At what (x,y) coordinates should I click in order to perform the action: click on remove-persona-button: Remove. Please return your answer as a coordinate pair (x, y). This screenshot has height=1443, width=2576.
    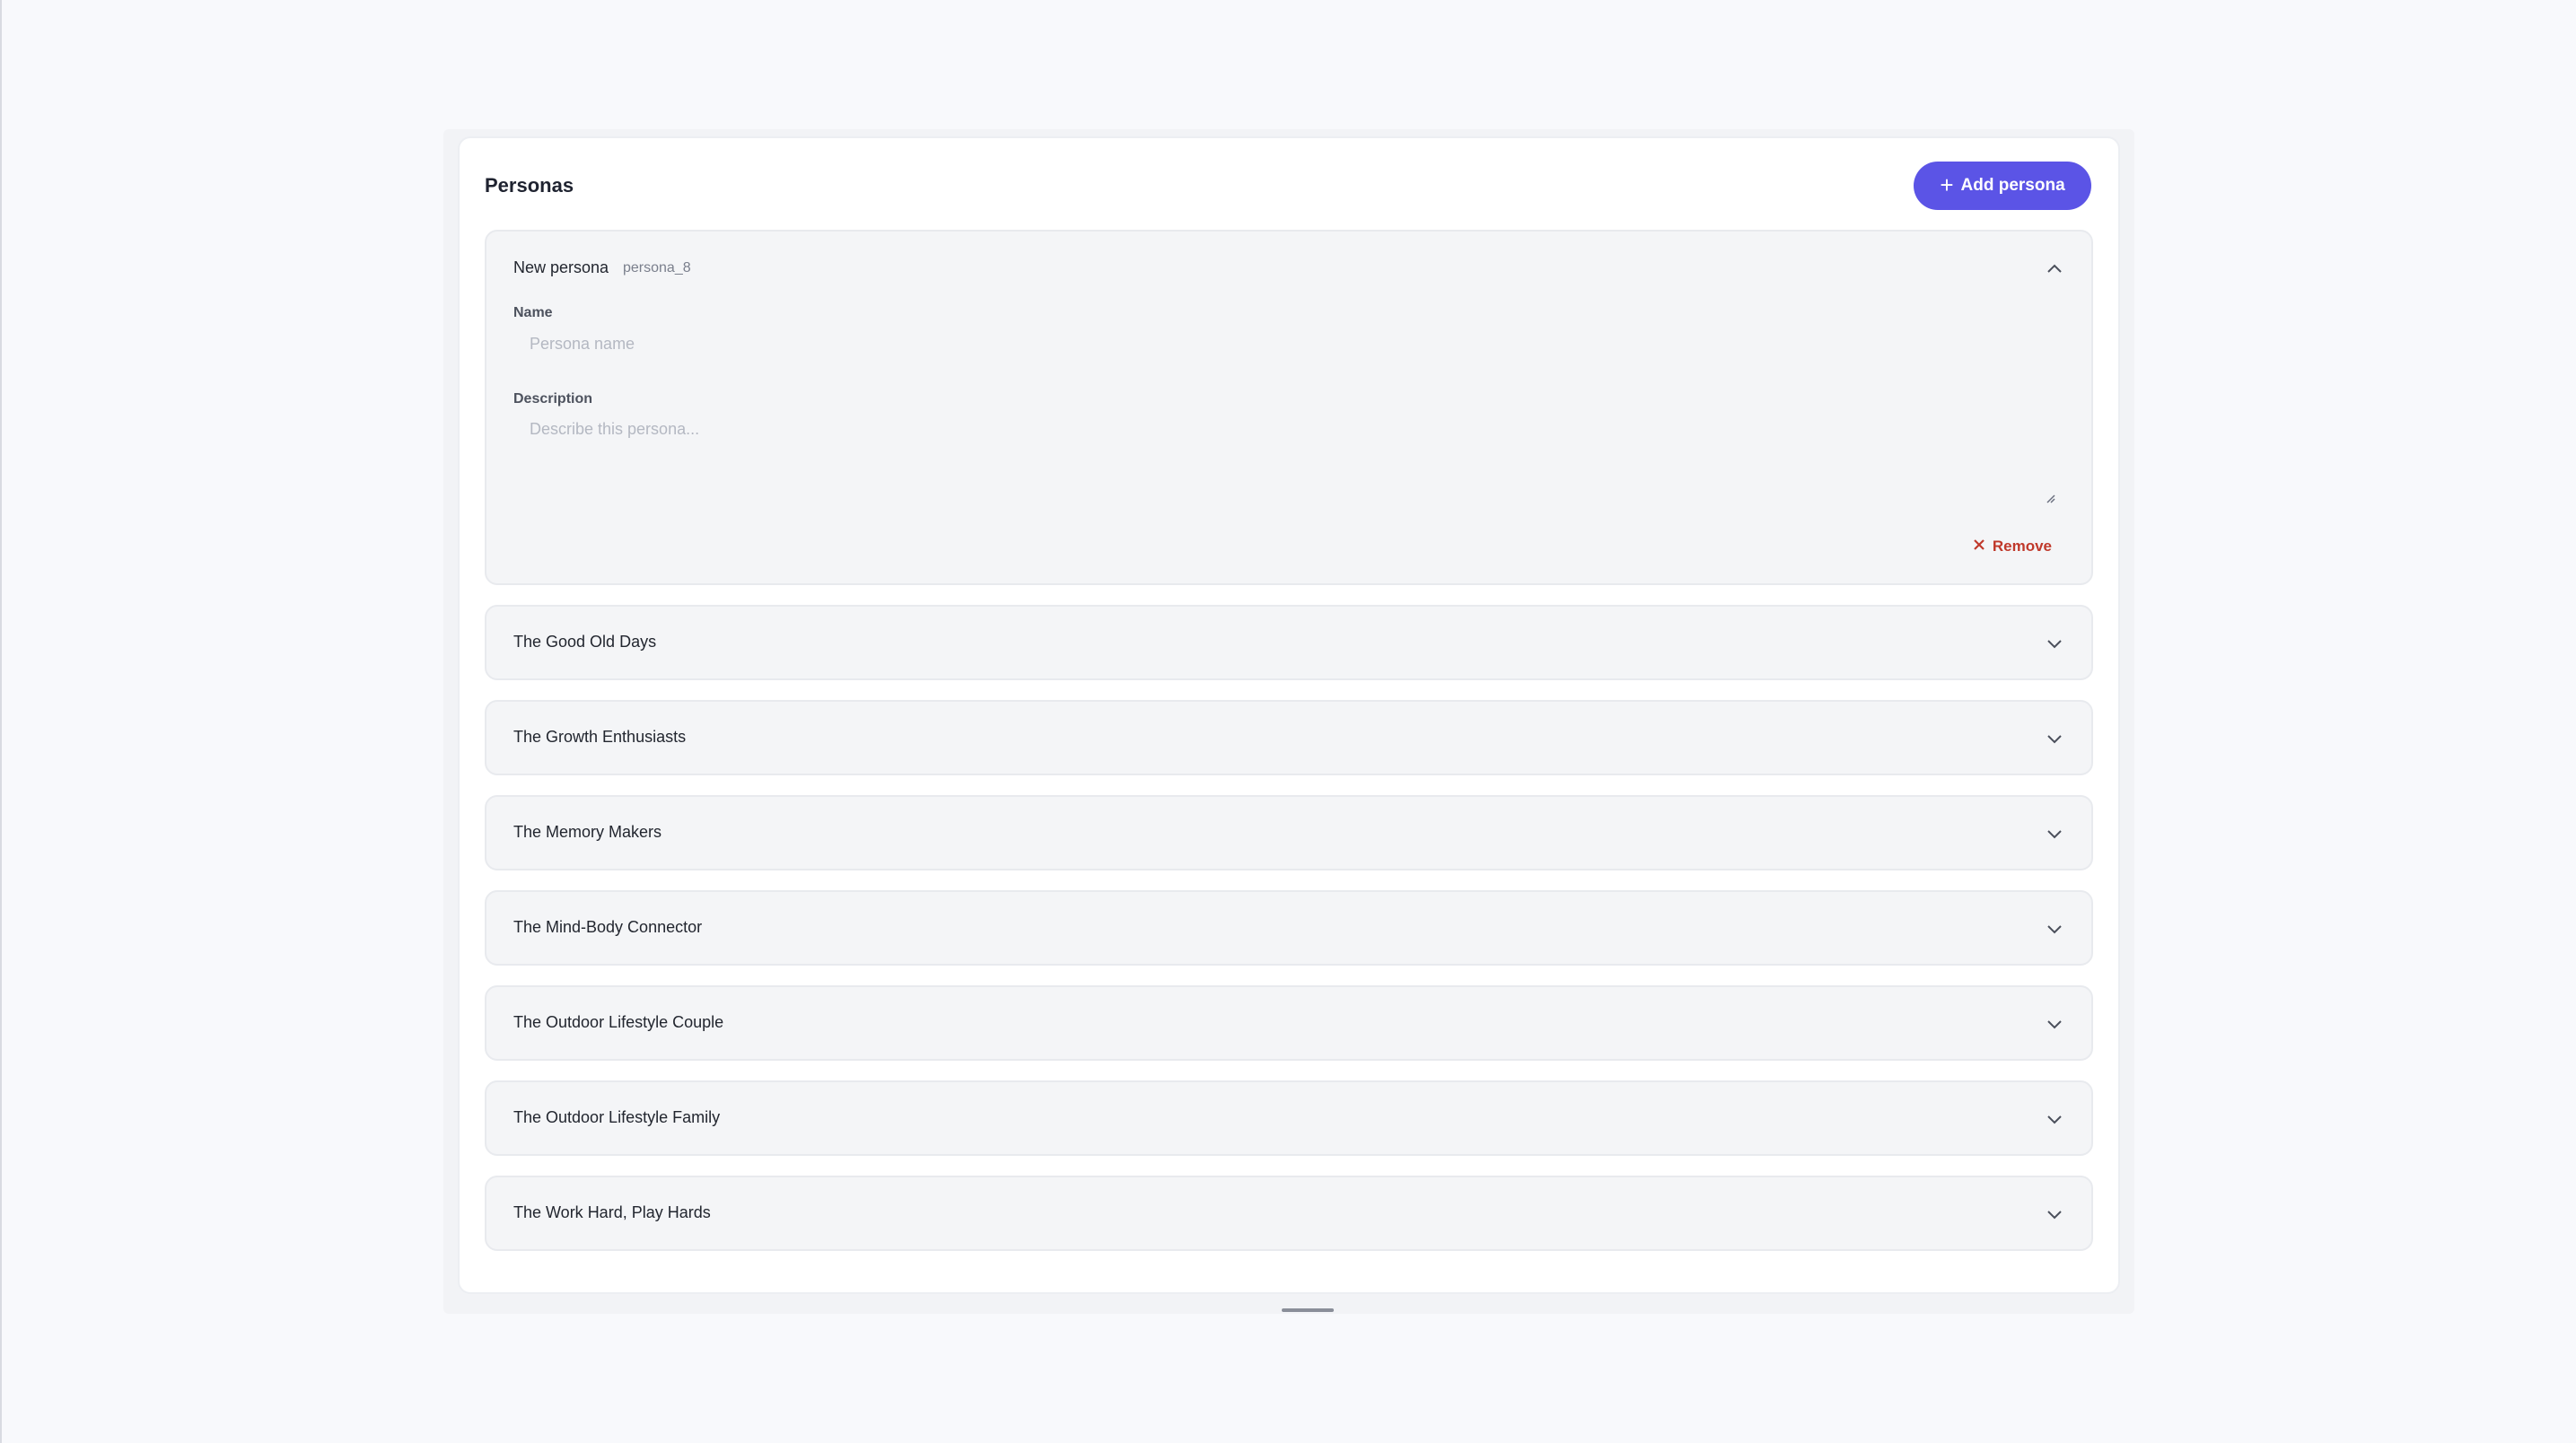
    Looking at the image, I should click on (2012, 546).